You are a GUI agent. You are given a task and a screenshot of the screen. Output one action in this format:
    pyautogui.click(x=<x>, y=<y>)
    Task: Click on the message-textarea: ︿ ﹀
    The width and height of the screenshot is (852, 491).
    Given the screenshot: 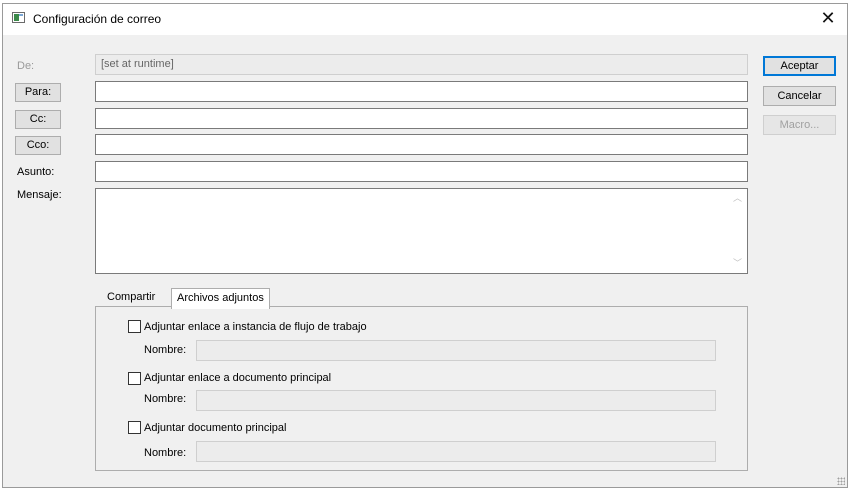 What is the action you would take?
    pyautogui.click(x=421, y=231)
    